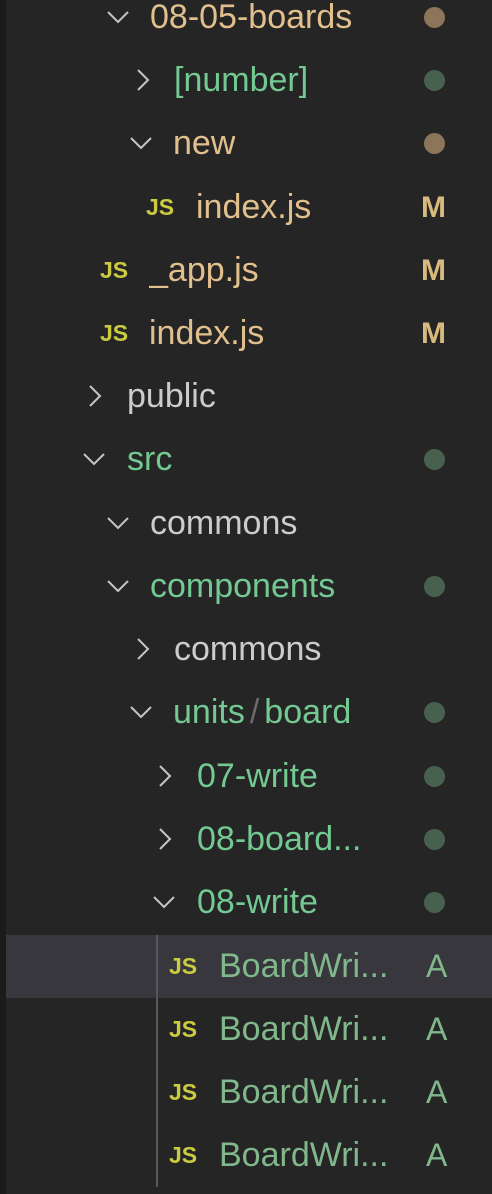 The height and width of the screenshot is (1194, 492). What do you see at coordinates (243, 586) in the screenshot?
I see `tree-item-label: components` at bounding box center [243, 586].